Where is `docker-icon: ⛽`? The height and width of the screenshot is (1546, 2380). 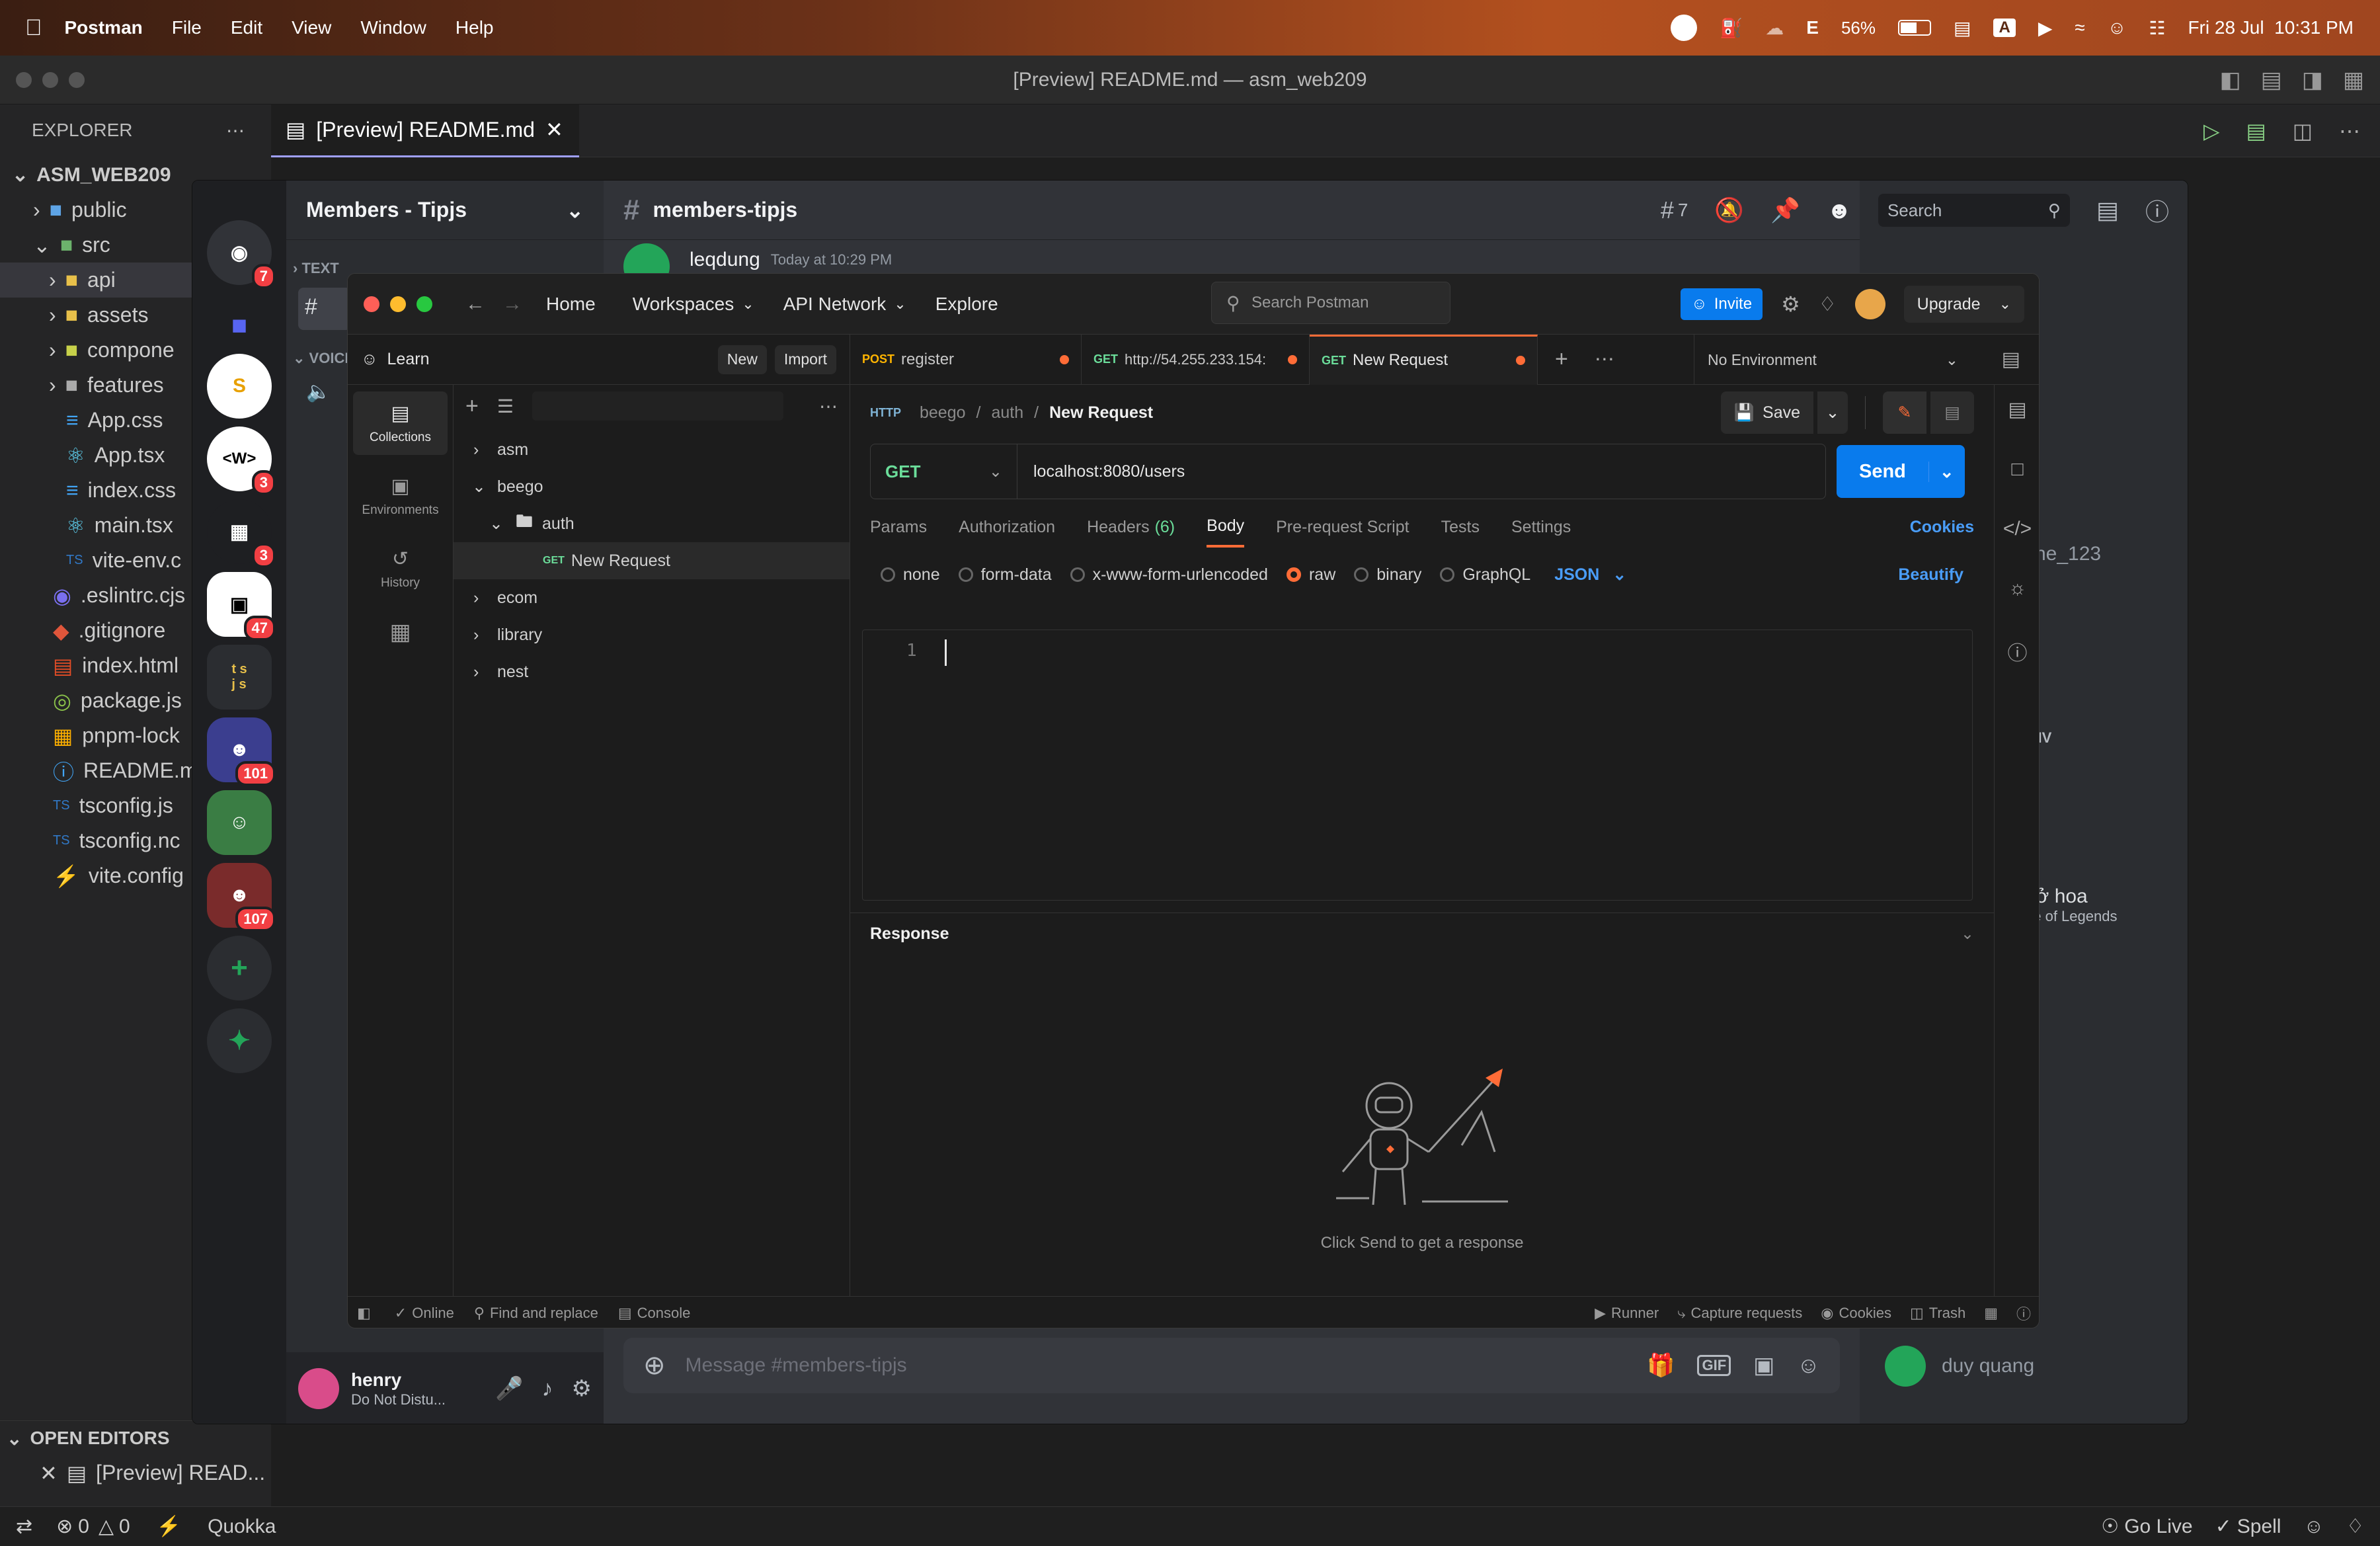 docker-icon: ⛽ is located at coordinates (1731, 28).